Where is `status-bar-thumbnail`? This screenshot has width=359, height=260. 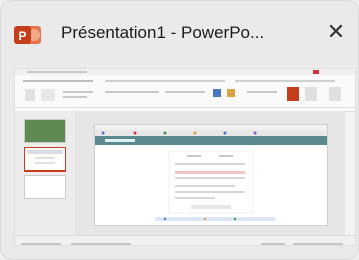 status-bar-thumbnail is located at coordinates (185, 240).